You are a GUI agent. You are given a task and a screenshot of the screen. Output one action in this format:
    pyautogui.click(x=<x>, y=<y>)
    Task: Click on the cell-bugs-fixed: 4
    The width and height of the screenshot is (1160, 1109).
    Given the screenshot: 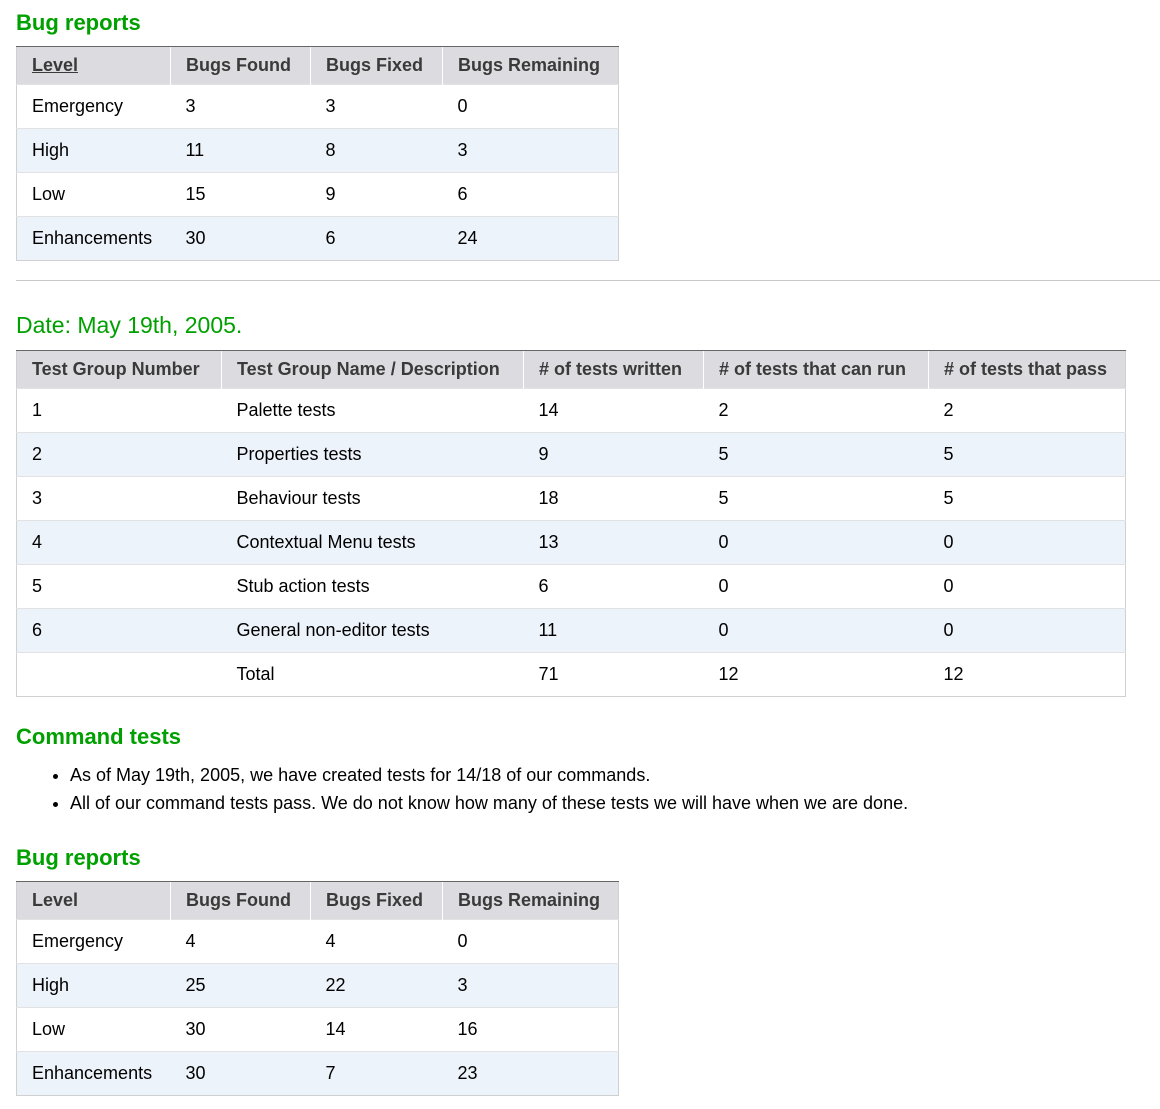 What is the action you would take?
    pyautogui.click(x=376, y=941)
    